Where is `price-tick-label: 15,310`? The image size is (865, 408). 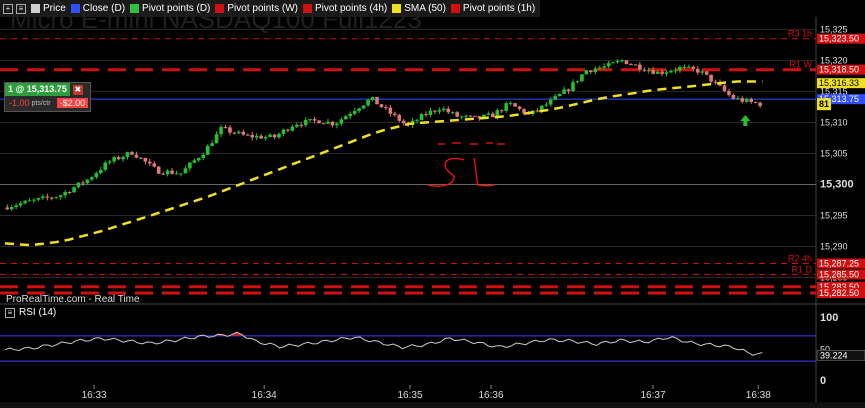
price-tick-label: 15,310 is located at coordinates (834, 122).